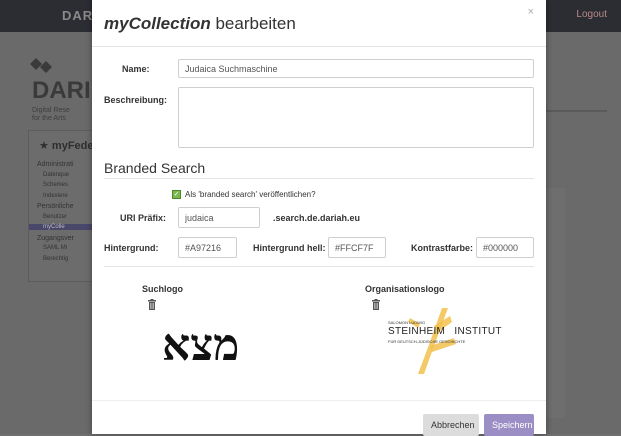 The image size is (621, 436). Describe the element at coordinates (55, 196) in the screenshot. I see `sidebar-item: Indexiere` at that location.